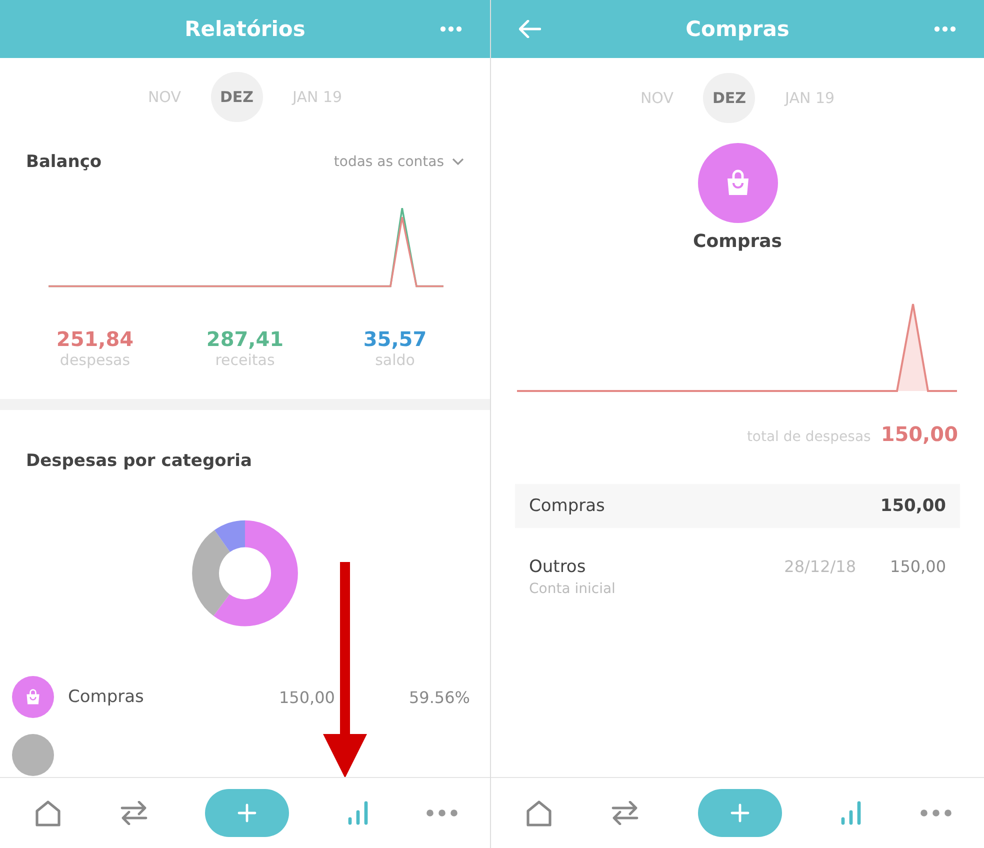 This screenshot has height=848, width=984. I want to click on group-amount: 150,00, so click(913, 506).